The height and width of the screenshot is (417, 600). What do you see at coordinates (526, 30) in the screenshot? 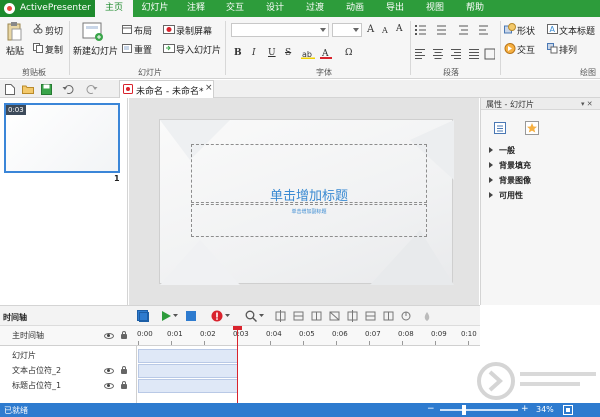
I see `shape-button: 形状` at bounding box center [526, 30].